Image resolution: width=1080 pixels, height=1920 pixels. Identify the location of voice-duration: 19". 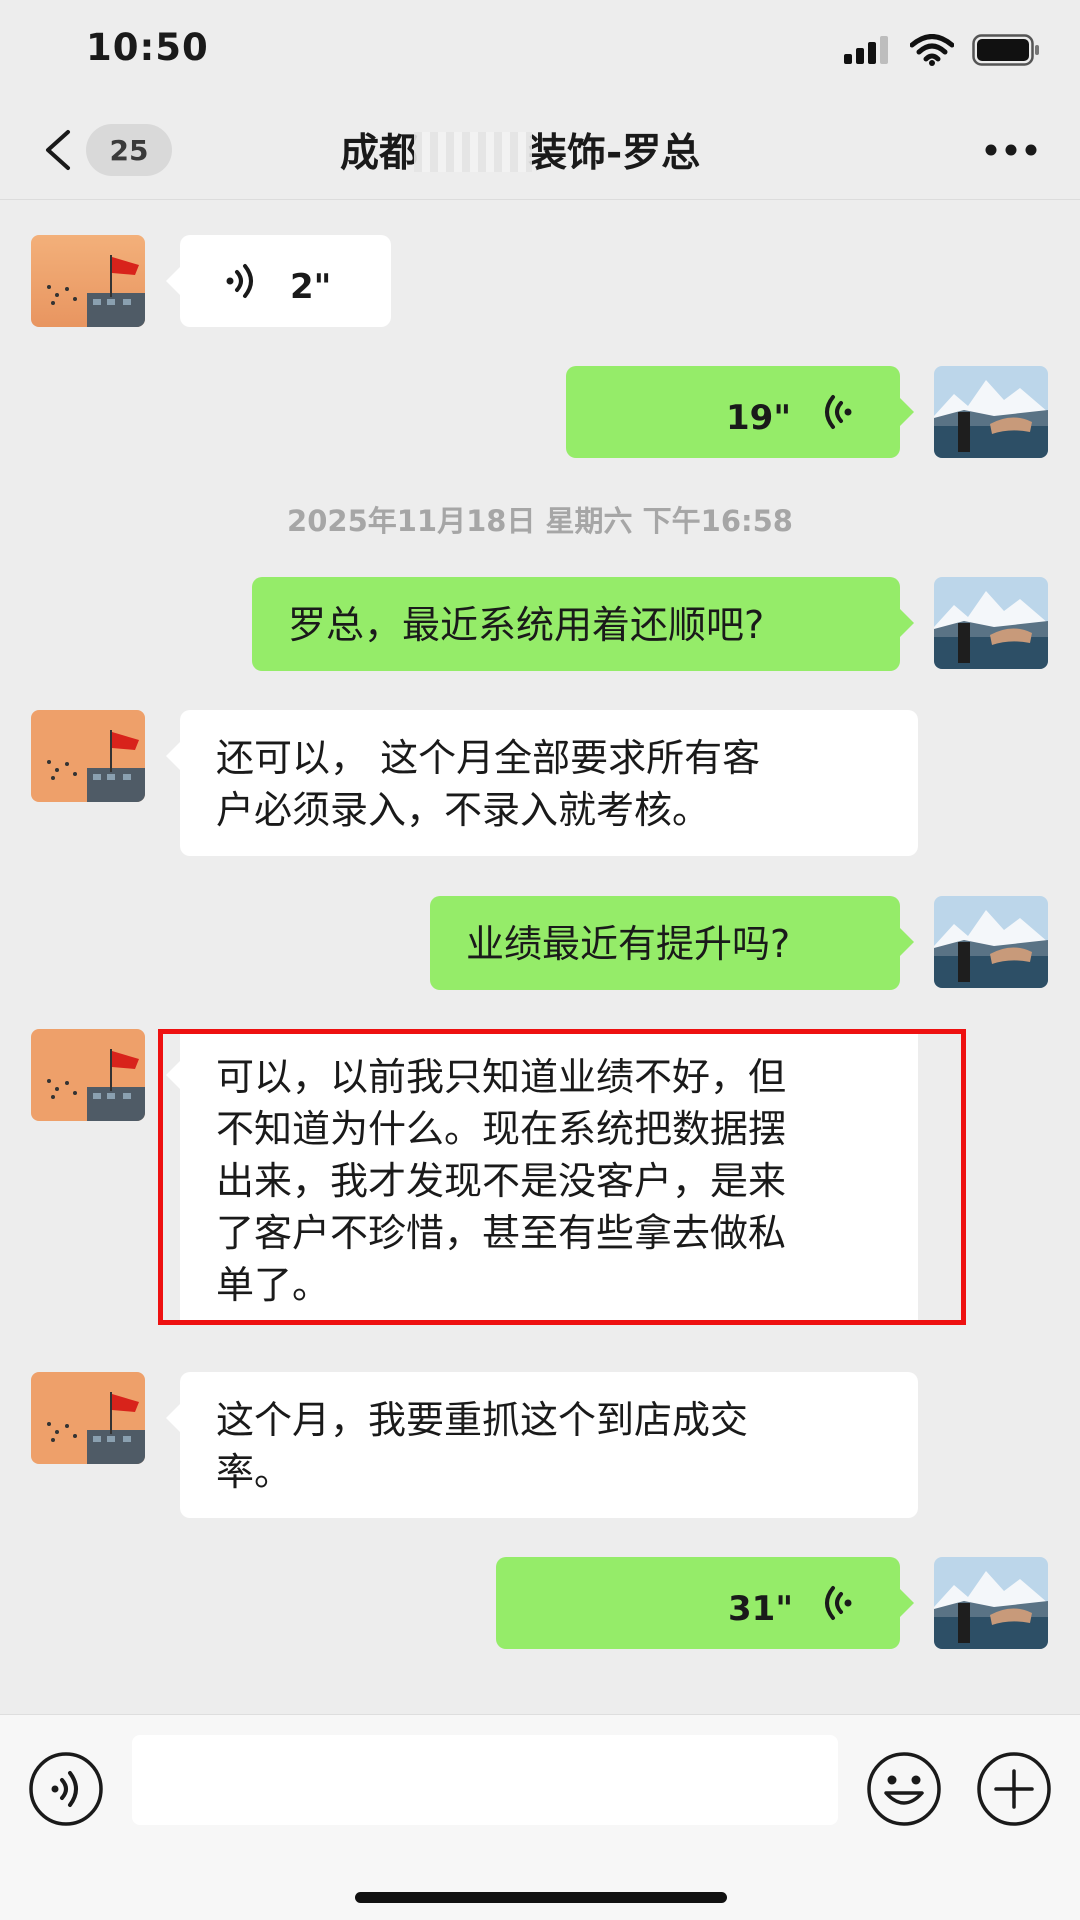
(759, 418).